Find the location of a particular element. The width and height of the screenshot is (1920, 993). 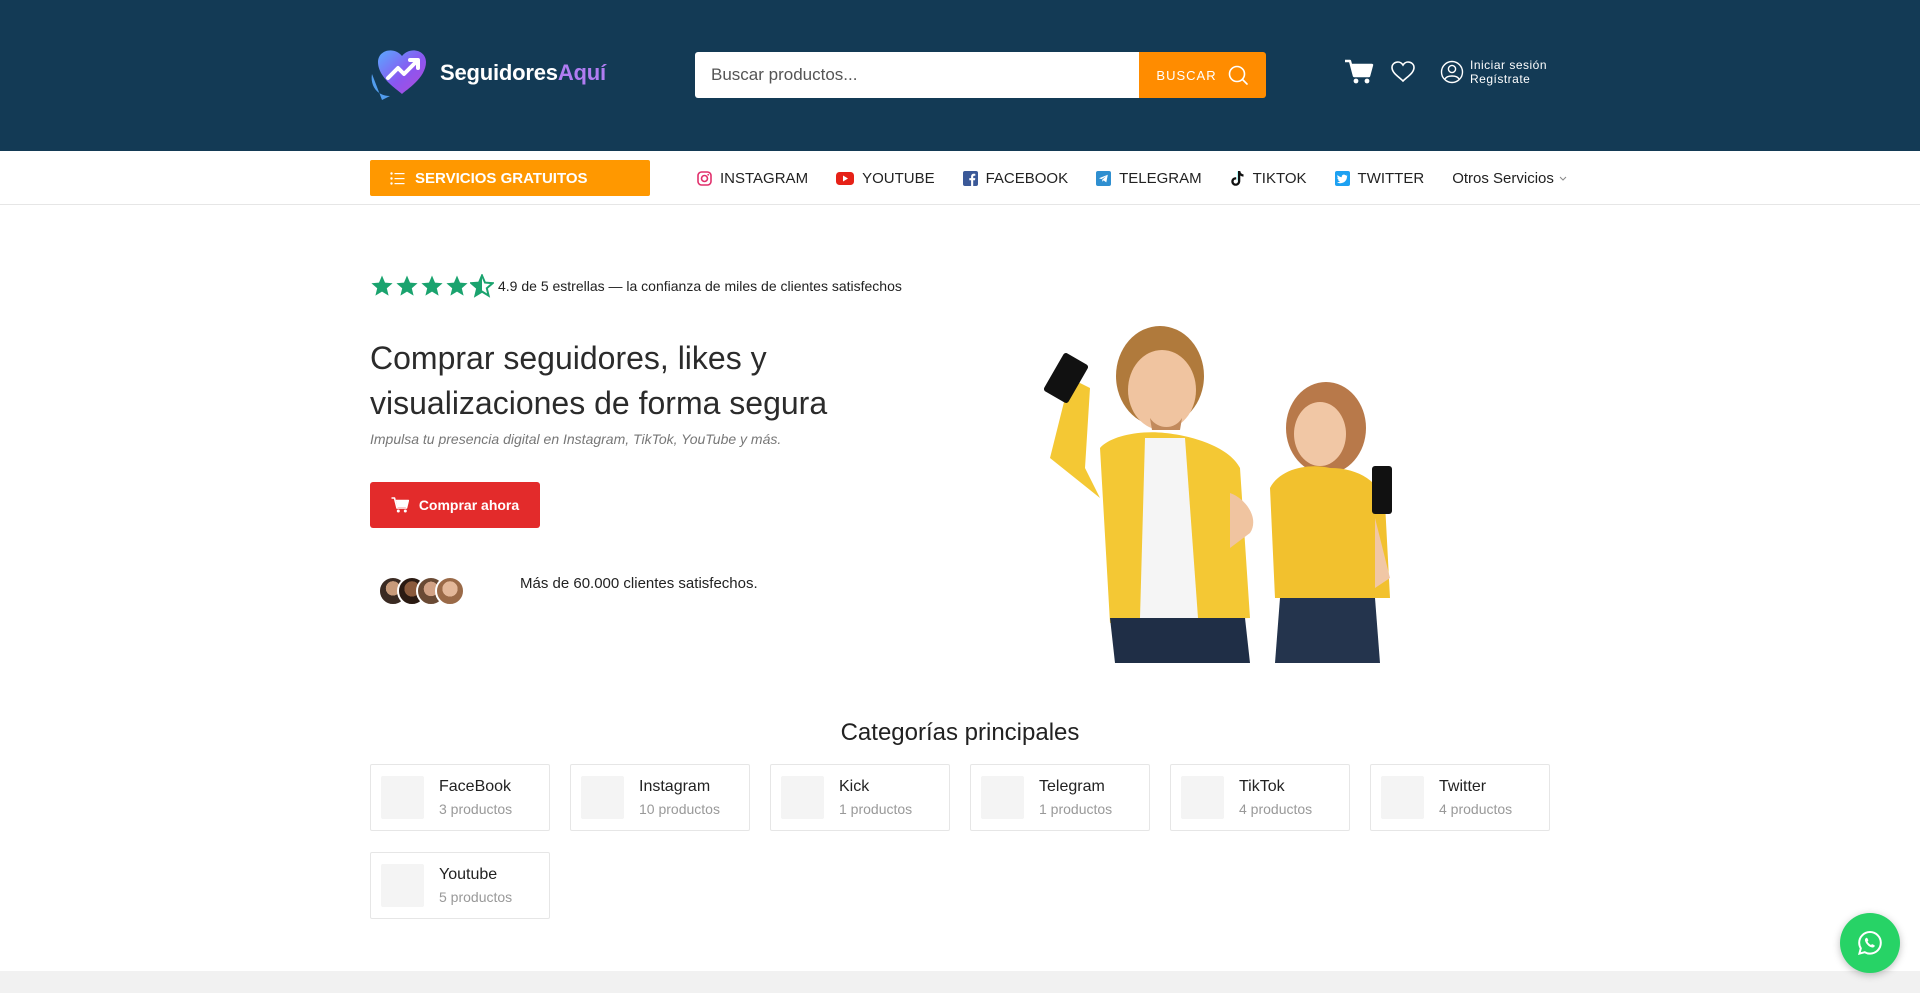

category-name: Kick is located at coordinates (854, 786).